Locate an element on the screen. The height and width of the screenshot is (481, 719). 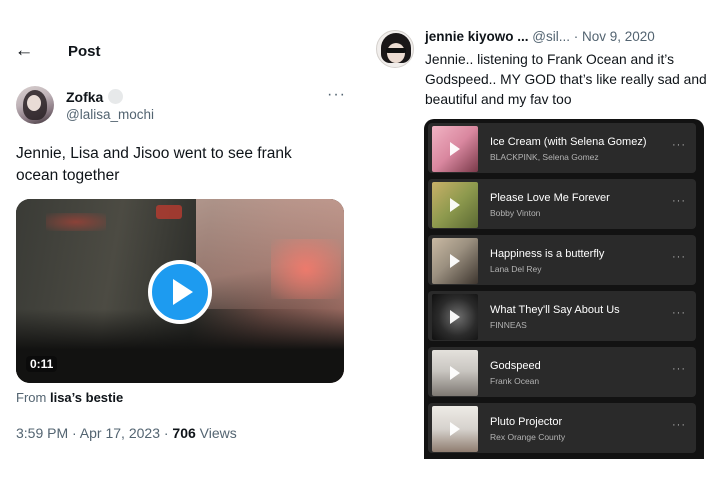
views-count: 706 is located at coordinates (184, 433).